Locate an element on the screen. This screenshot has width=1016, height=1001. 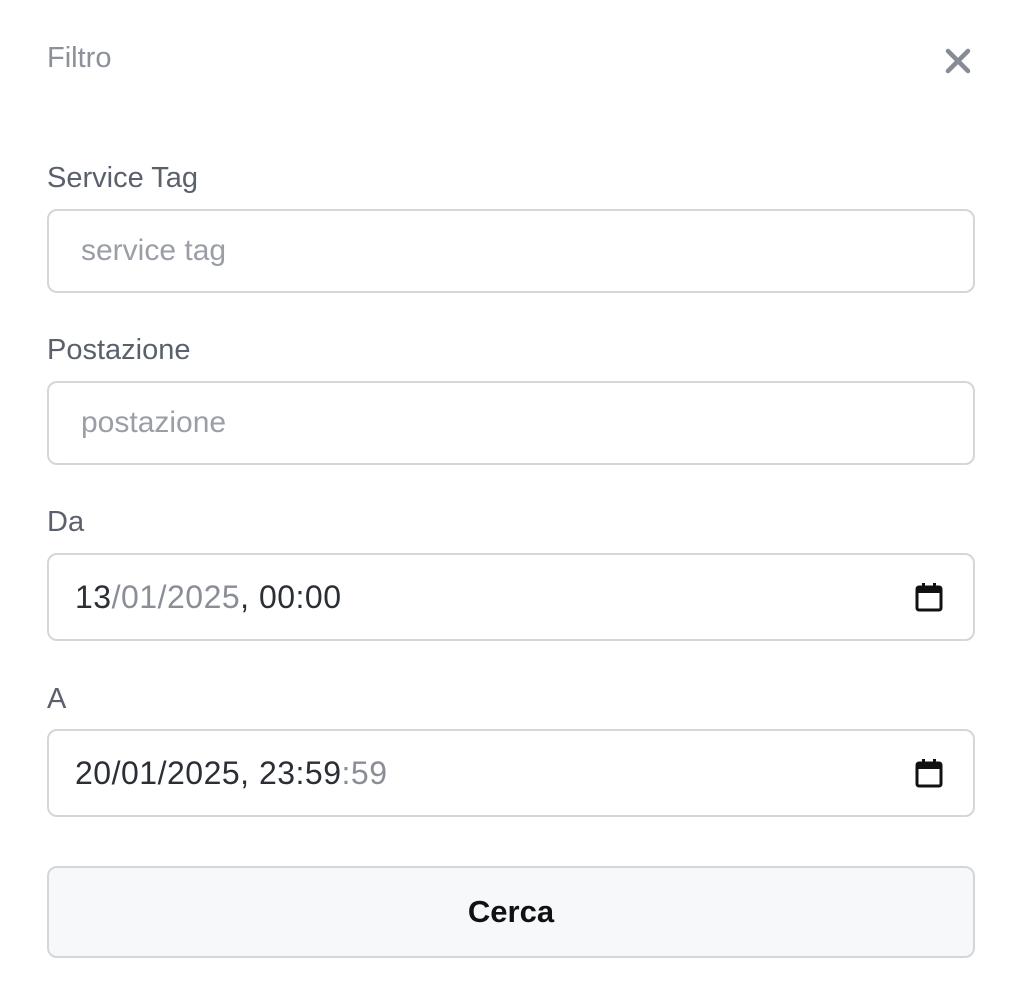
panel-title: Filtro is located at coordinates (79, 58).